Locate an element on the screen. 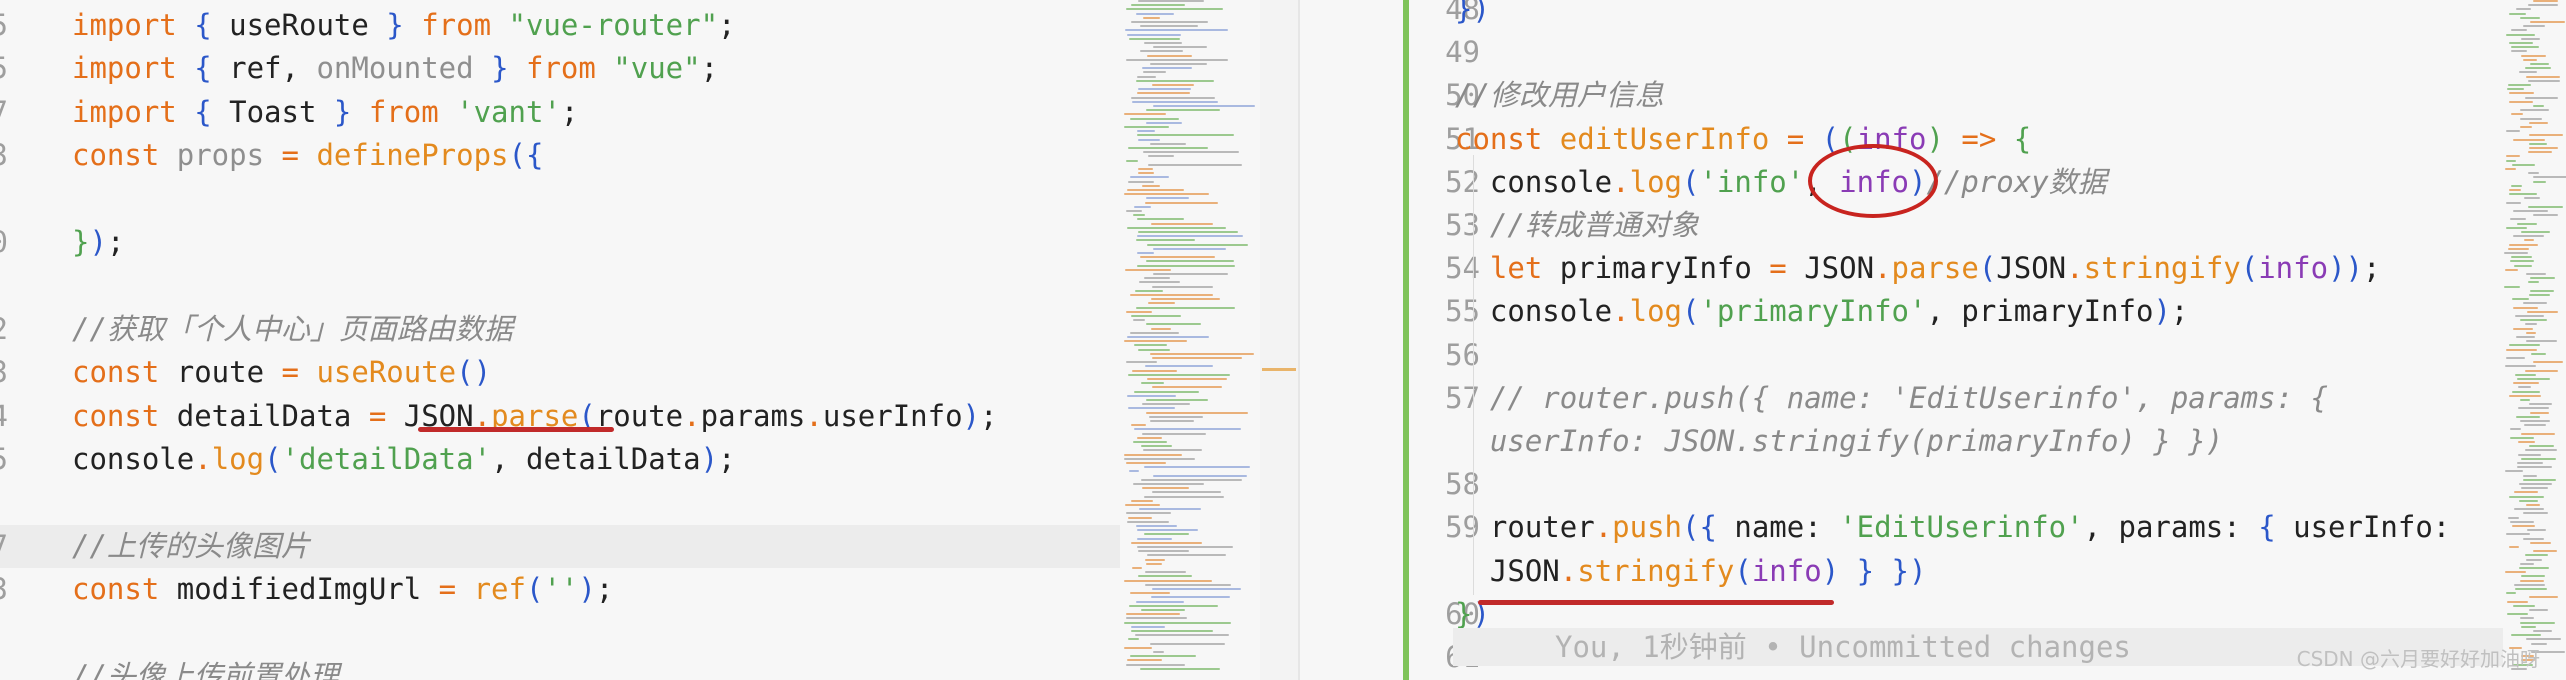  left-scrollbar is located at coordinates (1279, 340).